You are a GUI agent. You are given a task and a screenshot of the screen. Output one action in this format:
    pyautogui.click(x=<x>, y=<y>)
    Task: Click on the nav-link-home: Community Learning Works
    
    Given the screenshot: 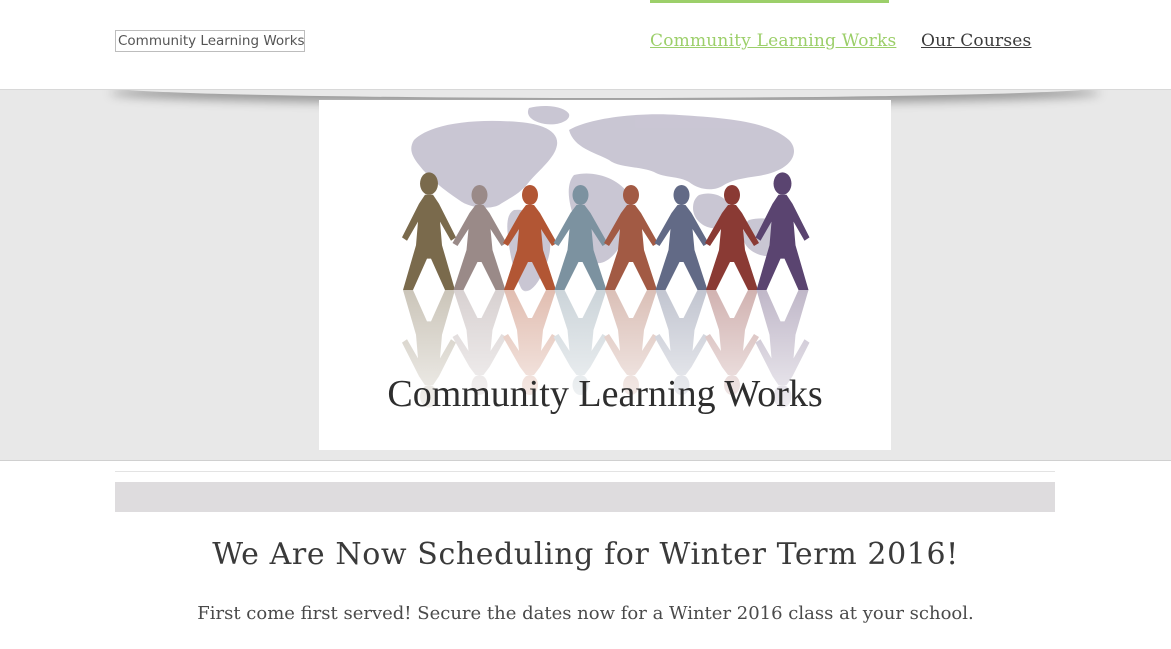 What is the action you would take?
    pyautogui.click(x=773, y=41)
    